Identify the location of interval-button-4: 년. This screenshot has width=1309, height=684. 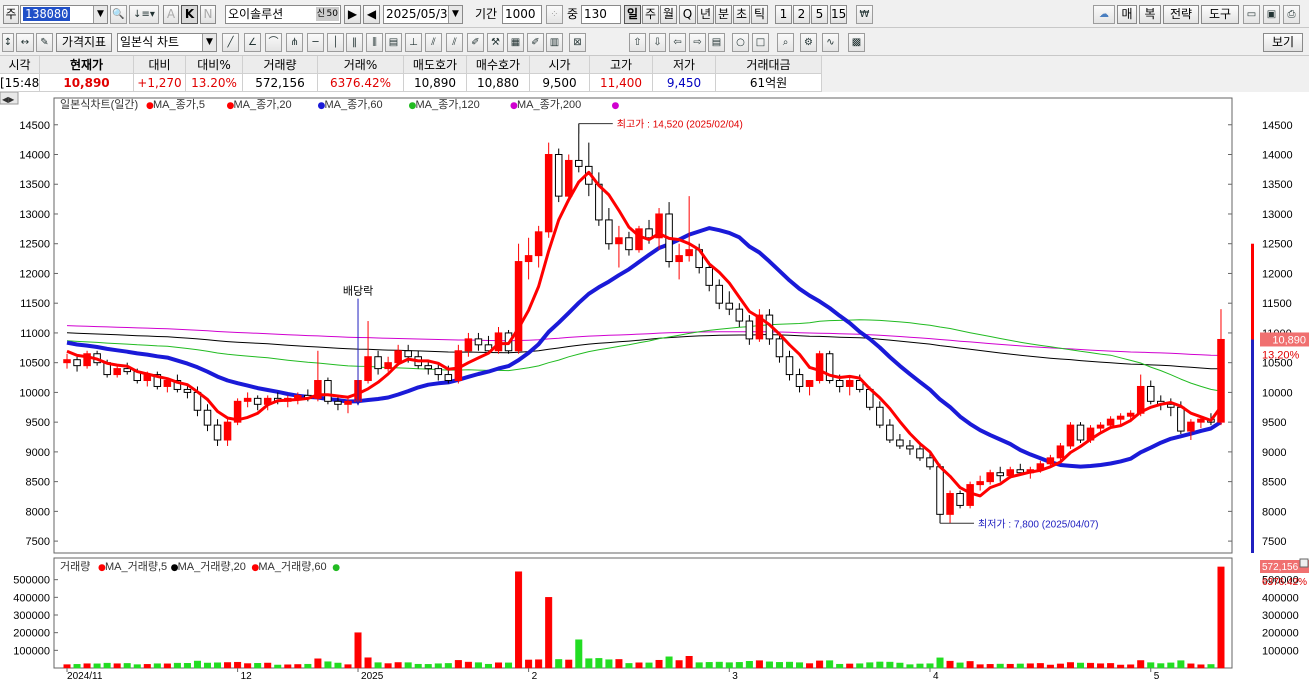
(705, 14).